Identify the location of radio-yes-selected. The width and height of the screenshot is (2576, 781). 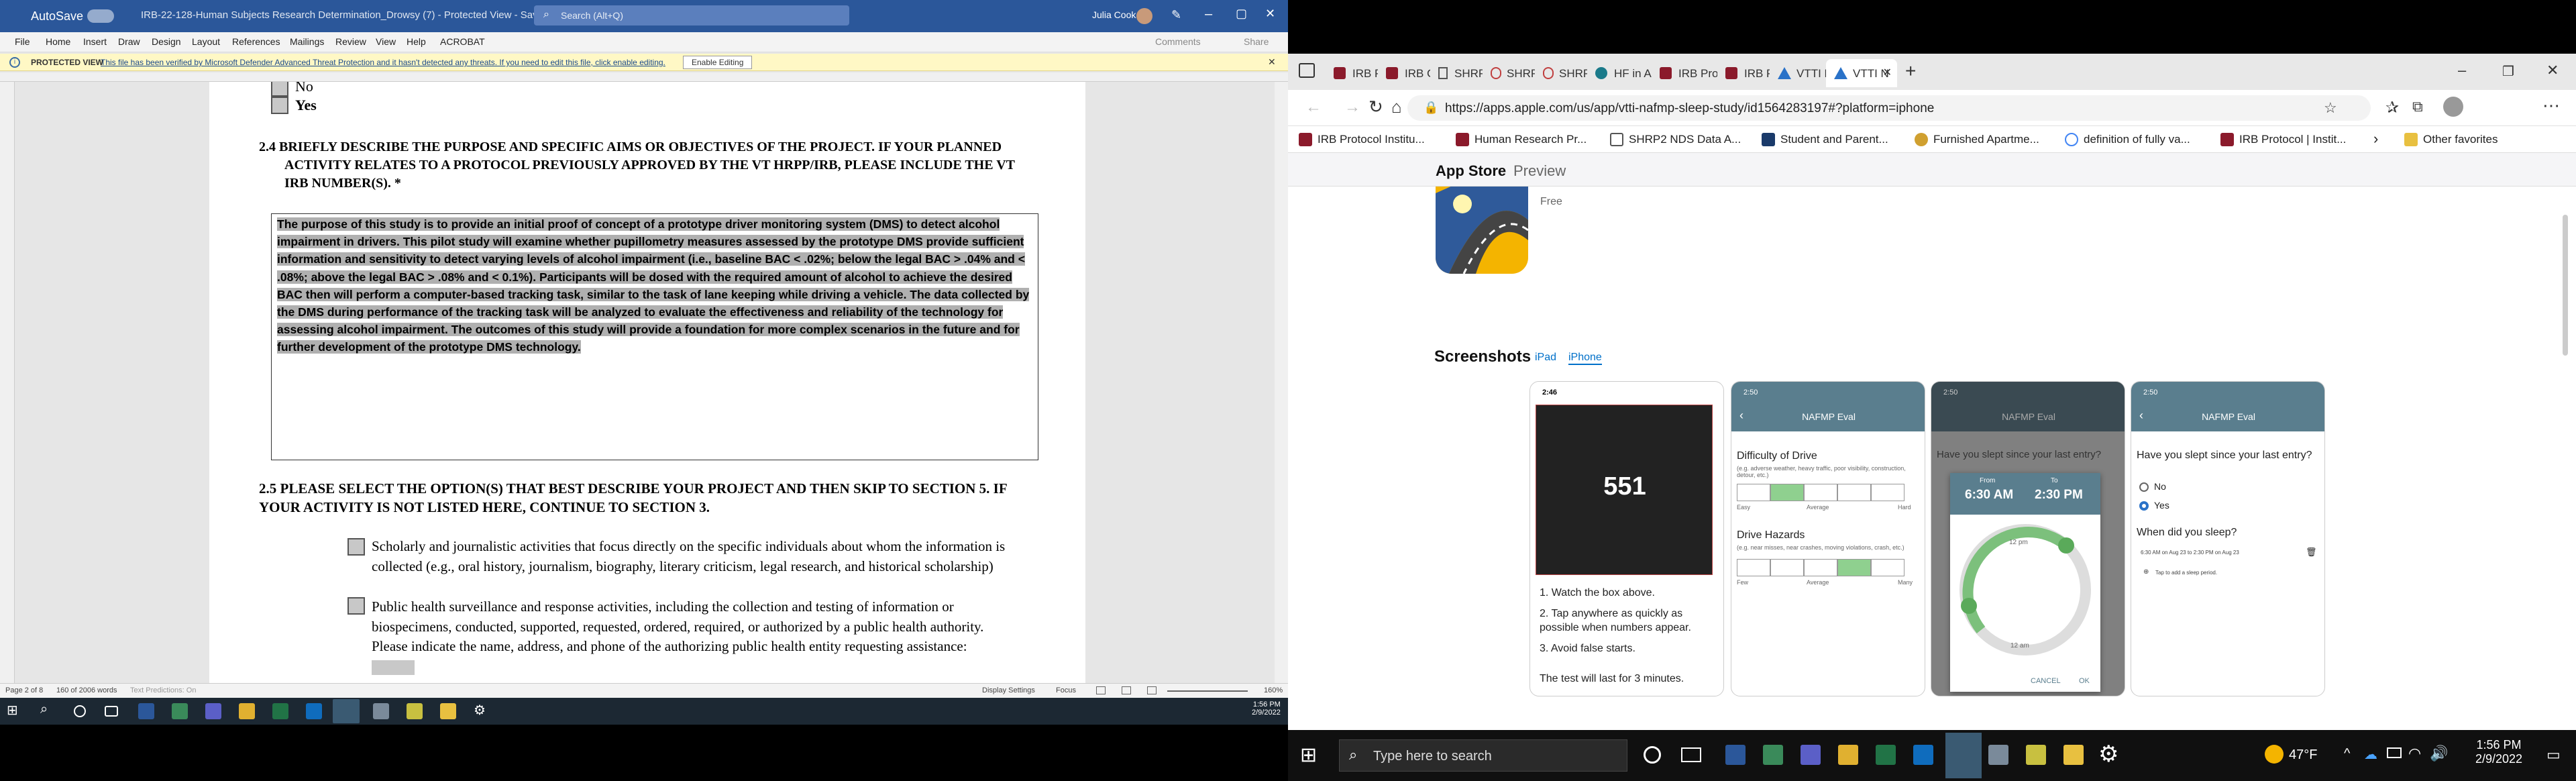
(2144, 506).